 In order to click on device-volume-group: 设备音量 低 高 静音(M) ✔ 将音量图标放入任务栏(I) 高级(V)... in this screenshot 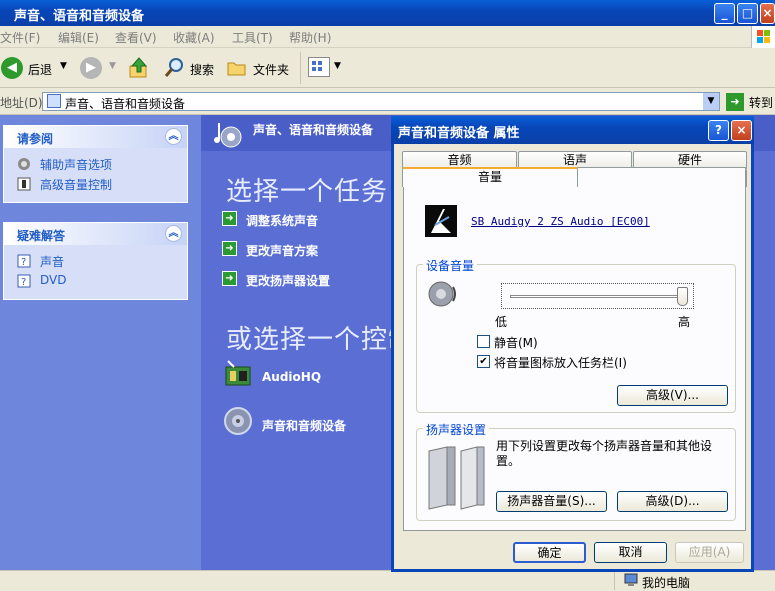, I will do `click(576, 335)`.